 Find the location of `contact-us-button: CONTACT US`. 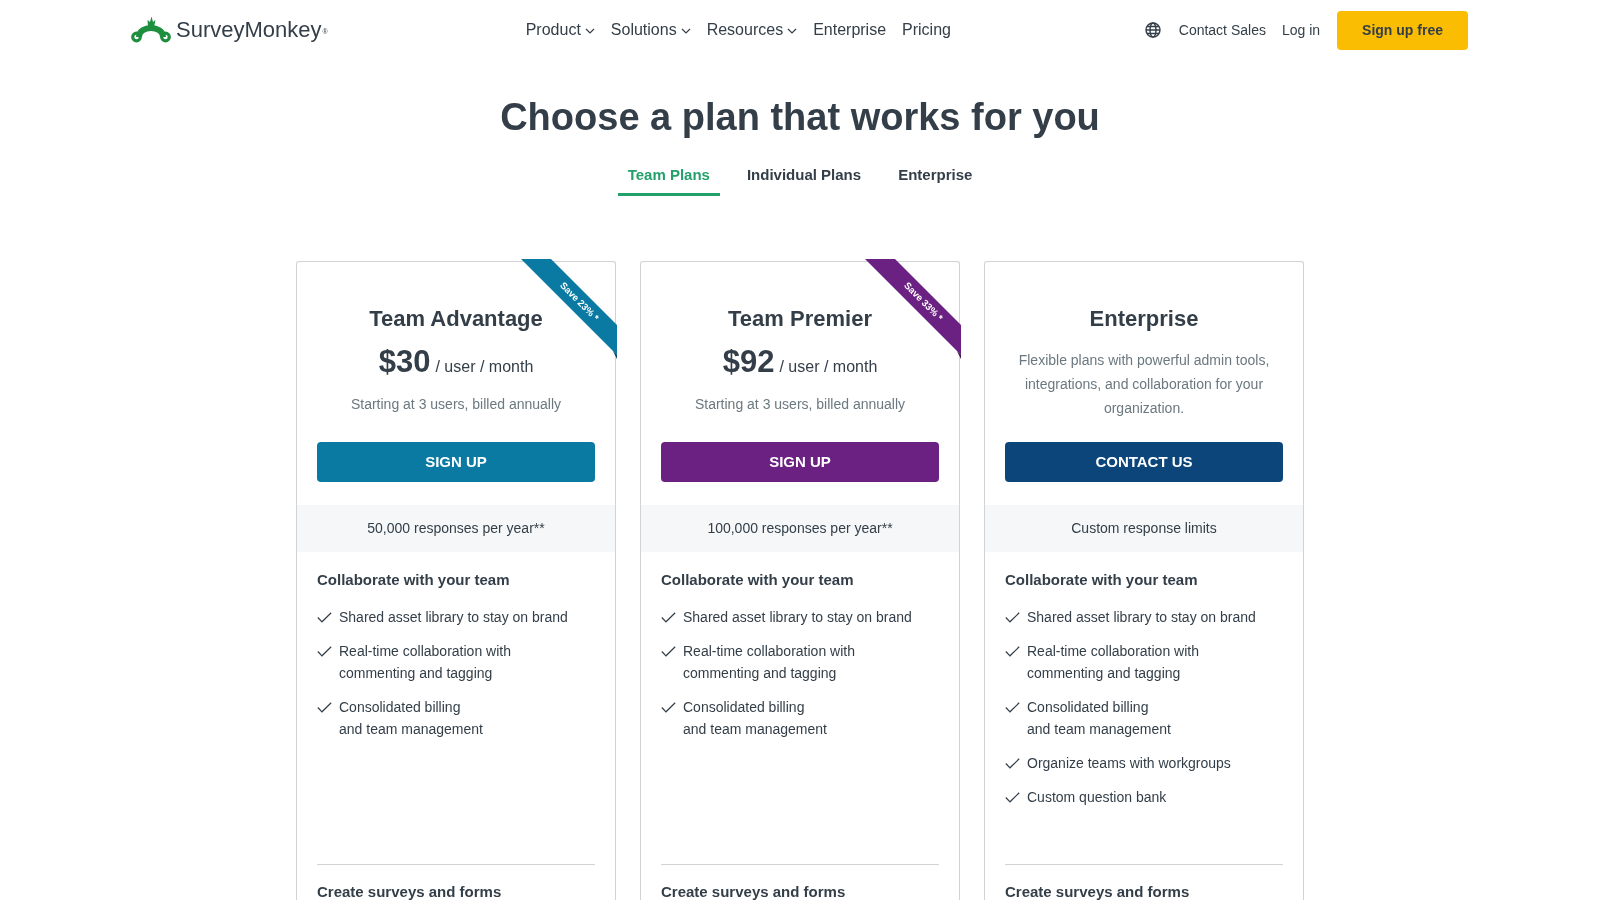

contact-us-button: CONTACT US is located at coordinates (1144, 462).